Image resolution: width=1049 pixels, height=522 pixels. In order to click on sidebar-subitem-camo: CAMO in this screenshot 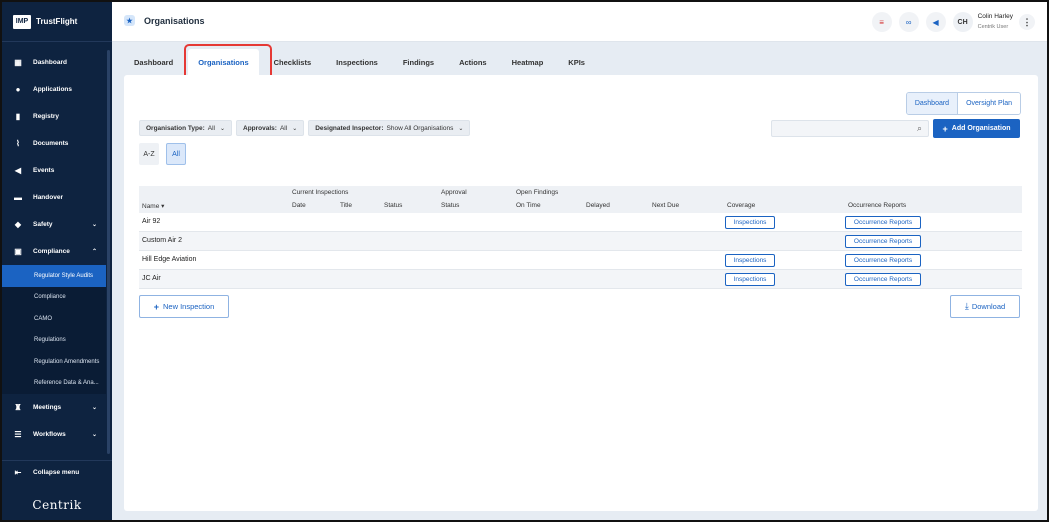, I will do `click(54, 319)`.